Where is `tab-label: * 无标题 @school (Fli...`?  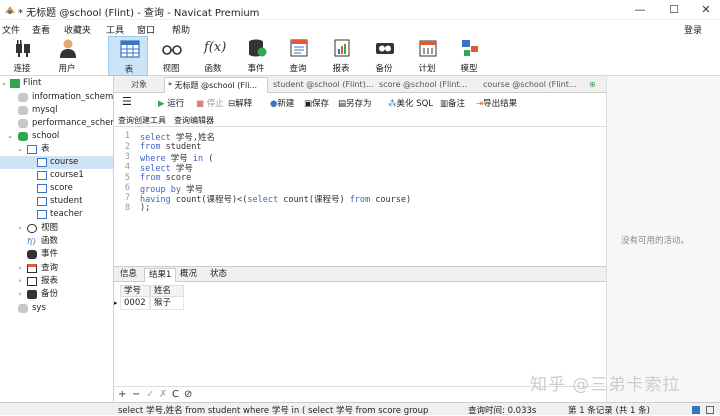
tab-label: * 无标题 @school (Fli... is located at coordinates (213, 85).